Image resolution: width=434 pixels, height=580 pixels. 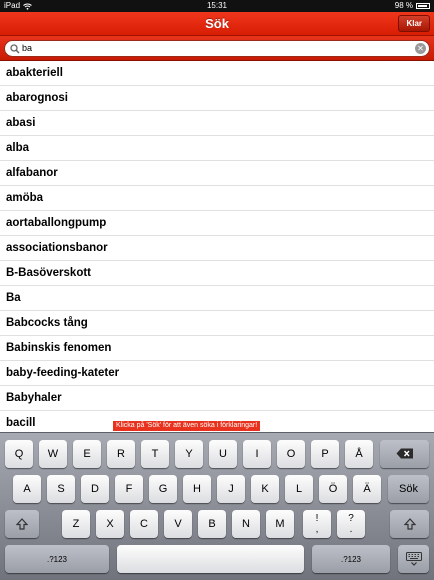 I want to click on search-bar: ✕, so click(x=217, y=48).